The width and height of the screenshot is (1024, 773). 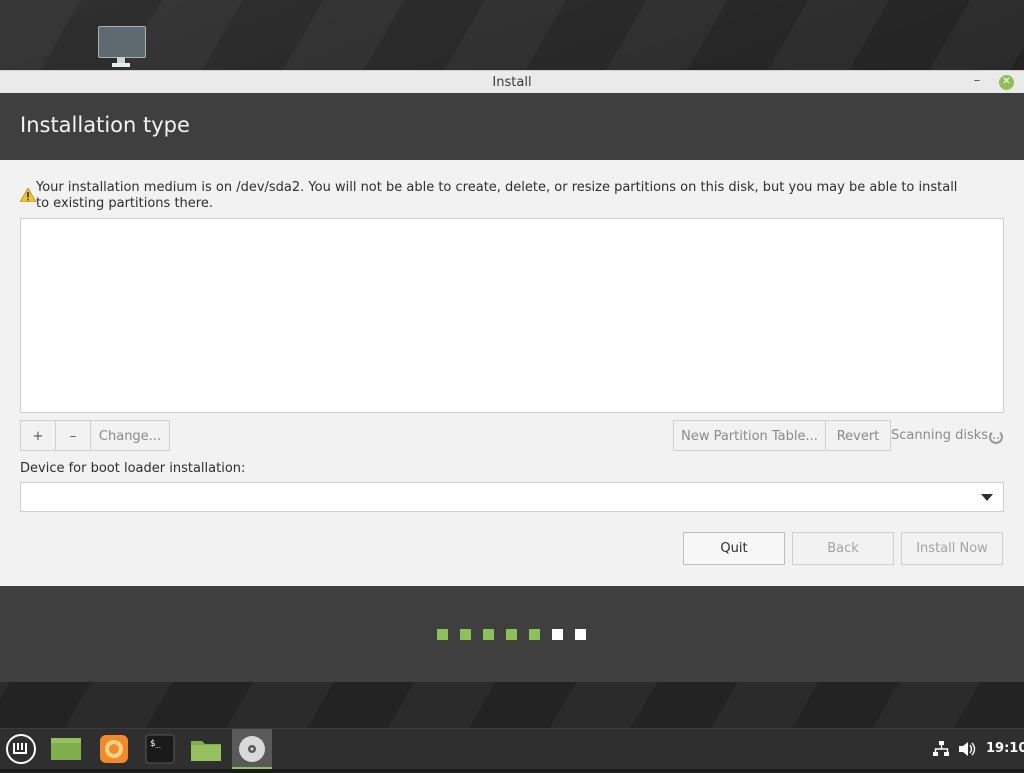 I want to click on chevron-down-icon, so click(x=987, y=497).